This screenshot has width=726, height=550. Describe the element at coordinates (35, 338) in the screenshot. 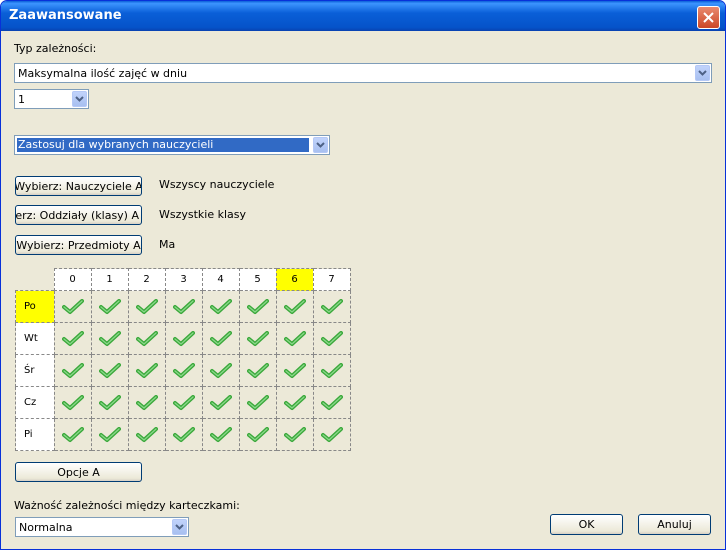

I see `grid-row-header: Wt` at that location.